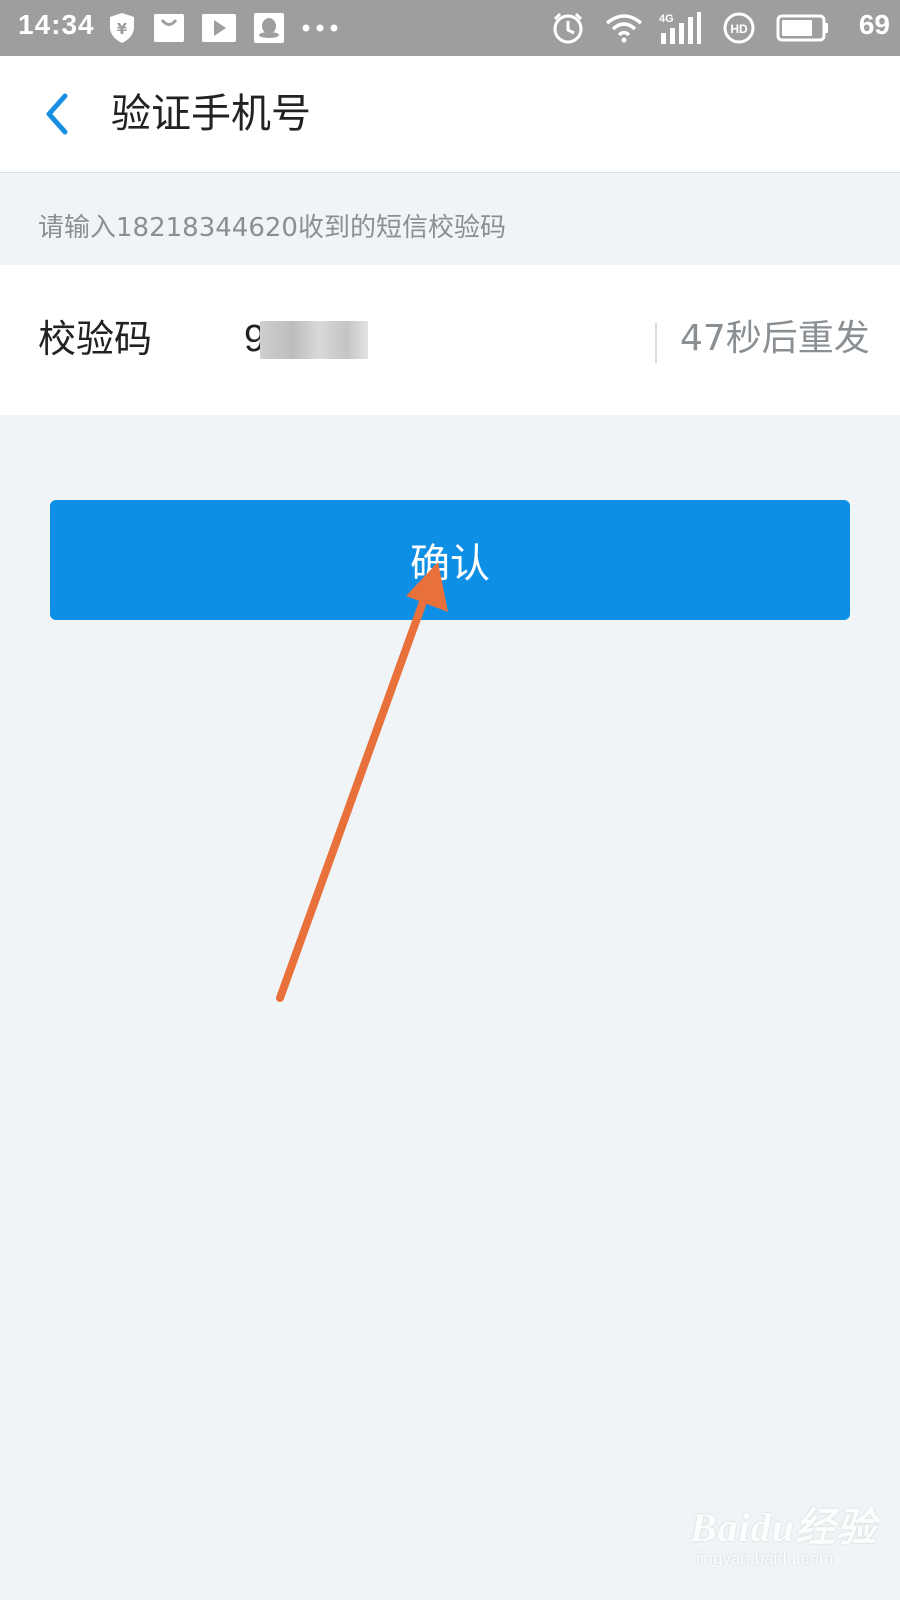 The image size is (900, 1600). What do you see at coordinates (211, 114) in the screenshot?
I see `page-title: 验证手机号` at bounding box center [211, 114].